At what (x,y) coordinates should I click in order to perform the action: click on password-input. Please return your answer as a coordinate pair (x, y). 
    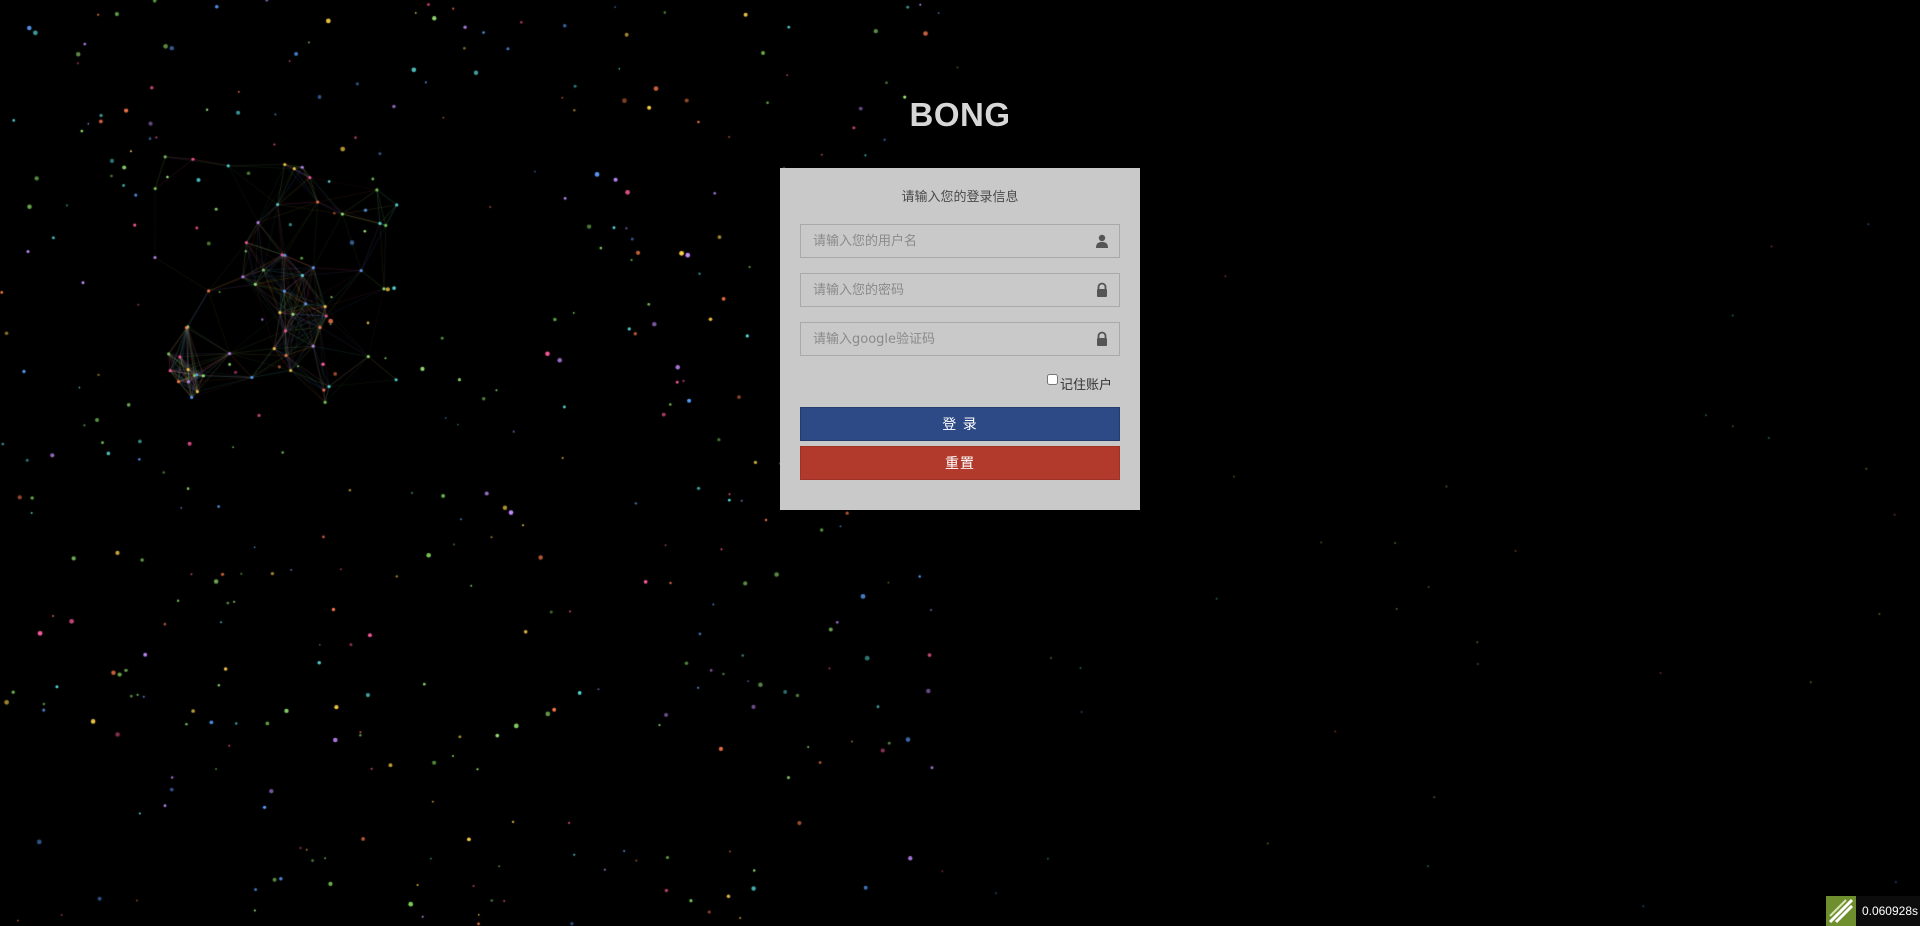
    Looking at the image, I should click on (960, 290).